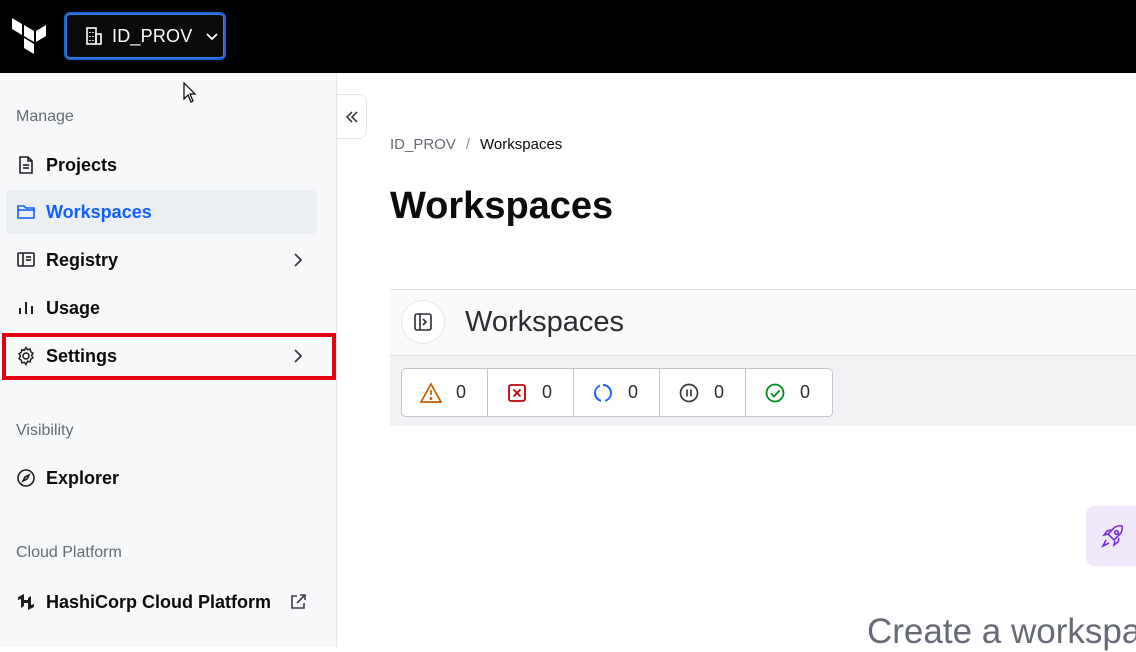 The width and height of the screenshot is (1136, 652). I want to click on sidebar-item-label: HashiCorp Cloud Platform, so click(159, 601).